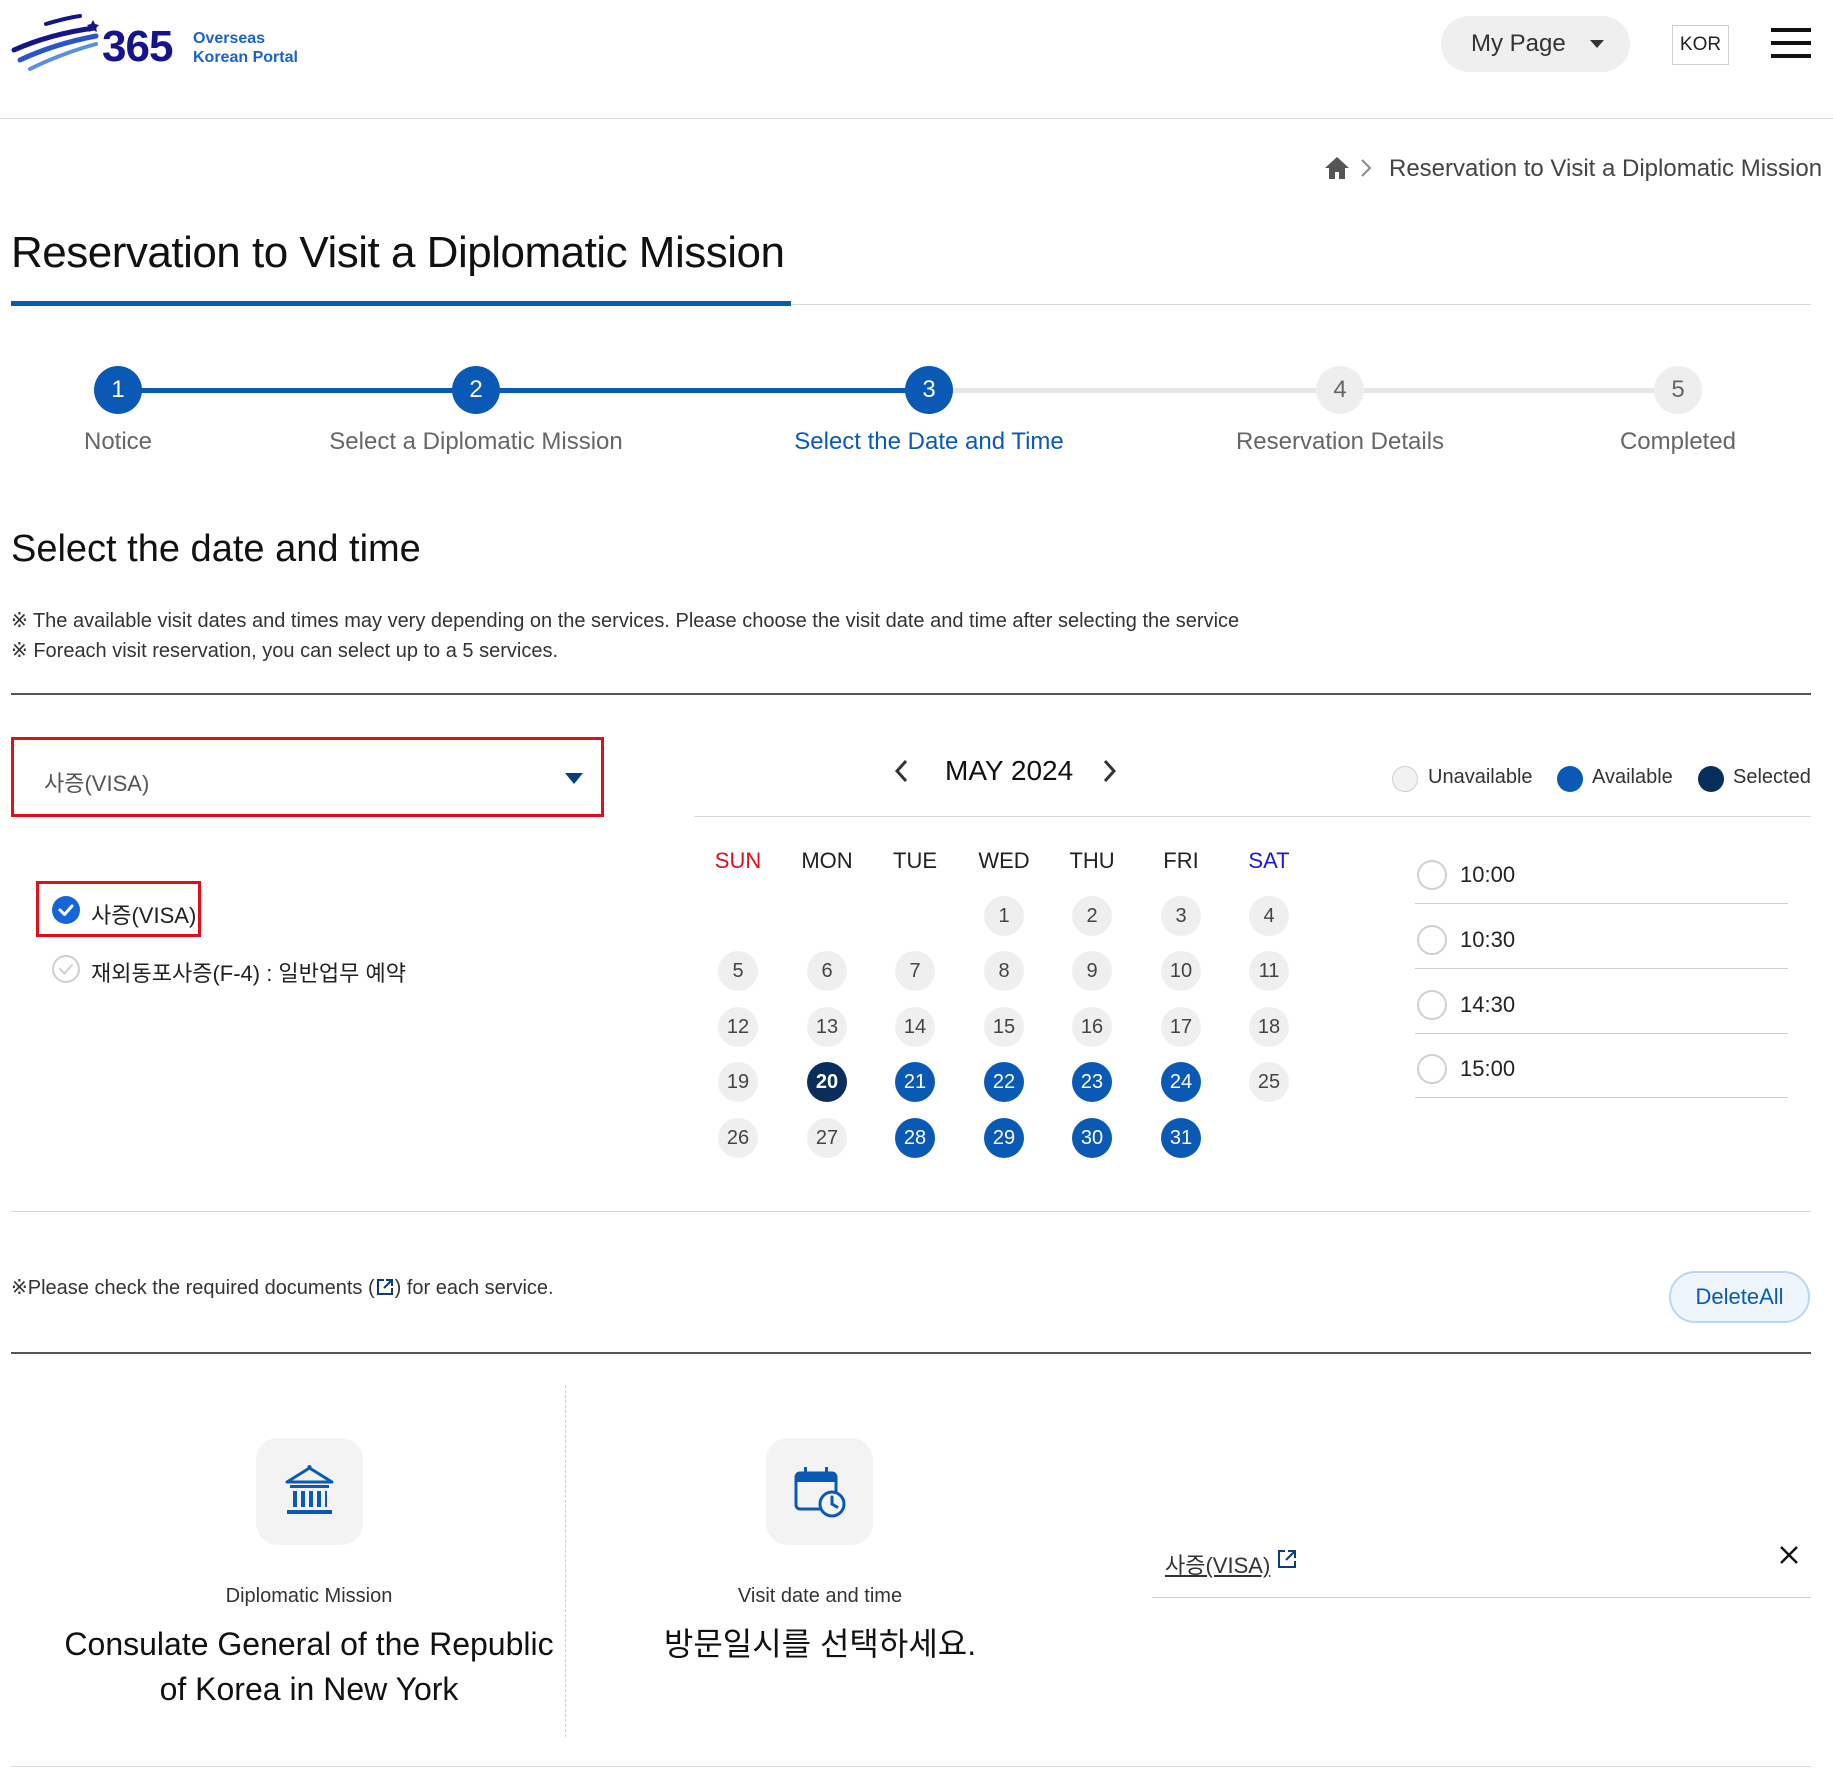 The height and width of the screenshot is (1778, 1833). Describe the element at coordinates (1700, 45) in the screenshot. I see `language-button: KOR` at that location.